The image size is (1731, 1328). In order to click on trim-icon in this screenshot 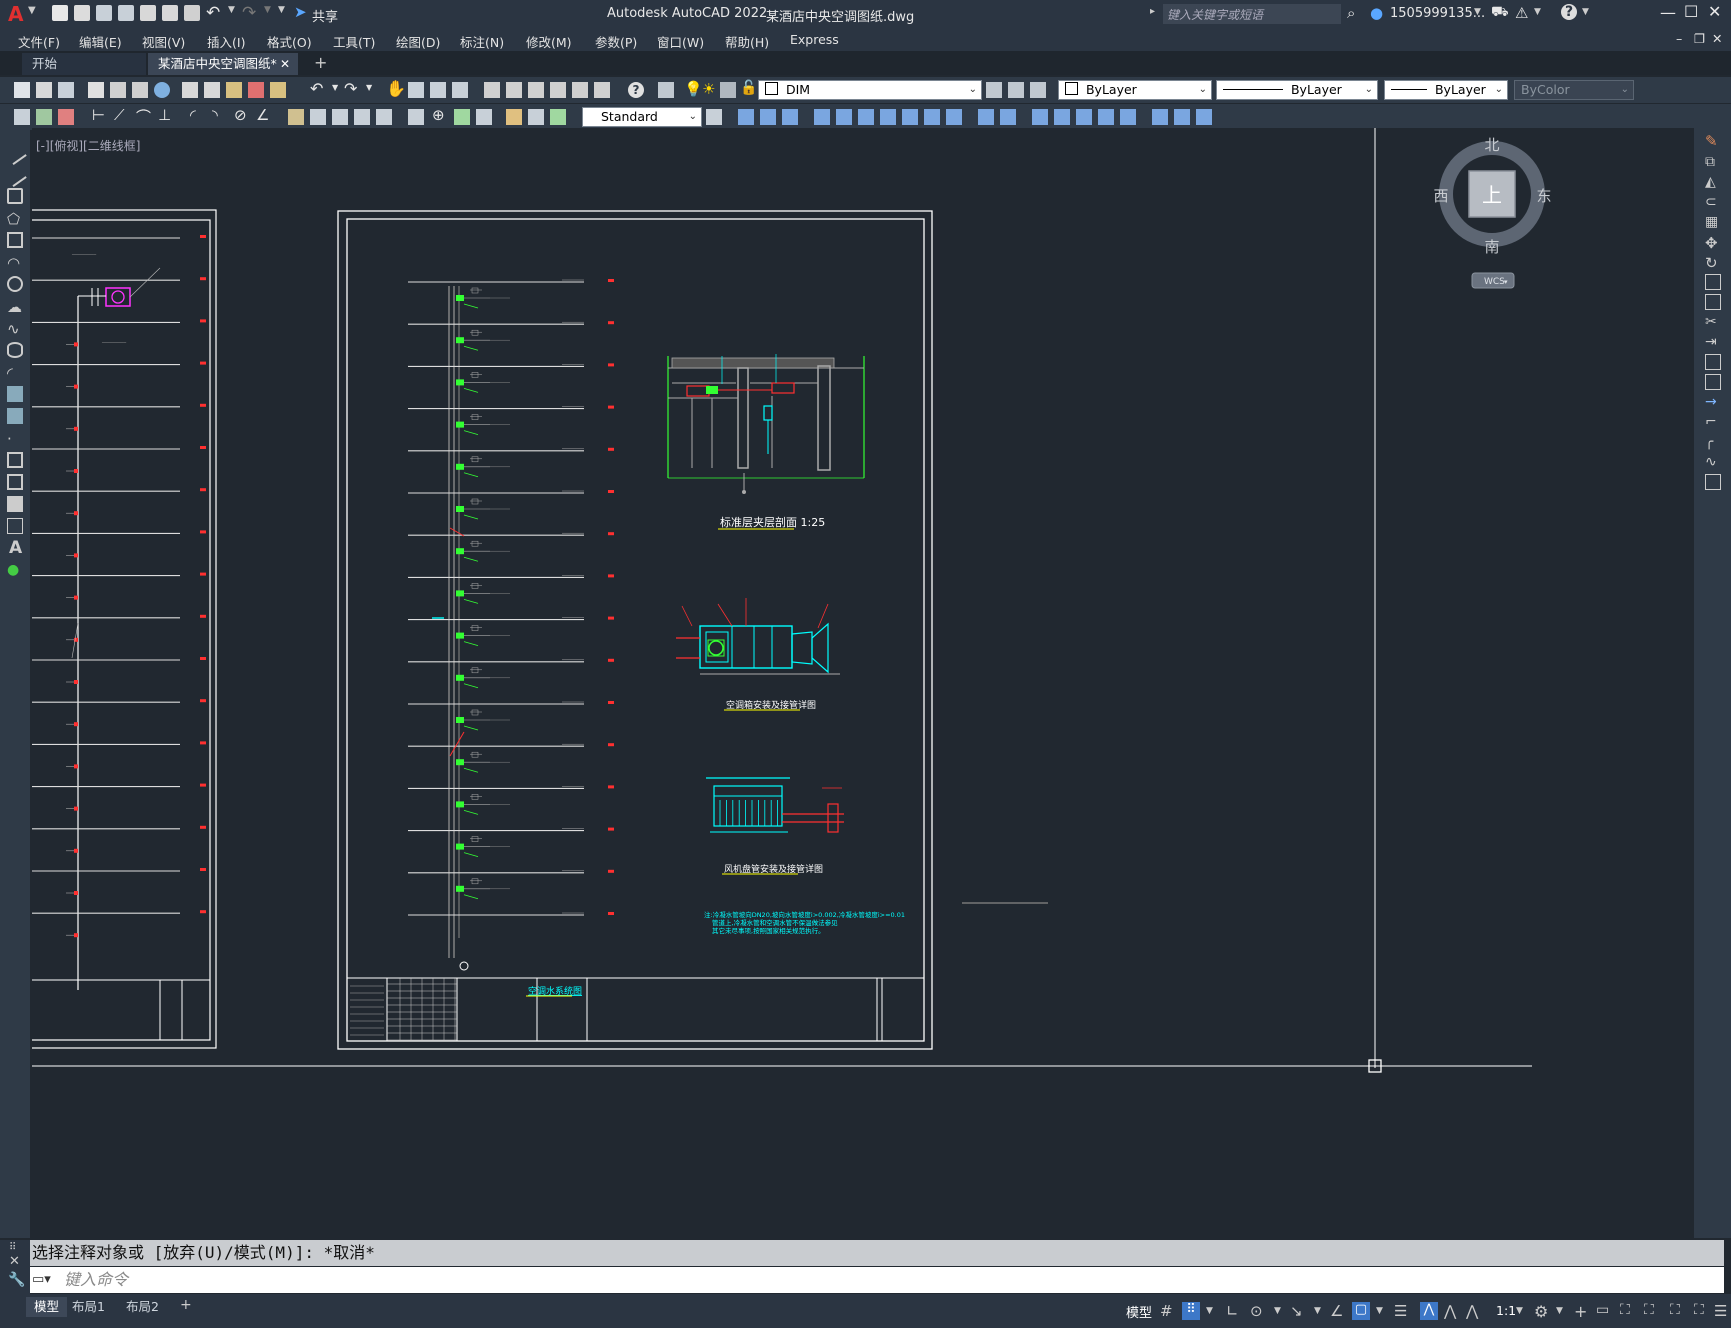, I will do `click(932, 117)`.